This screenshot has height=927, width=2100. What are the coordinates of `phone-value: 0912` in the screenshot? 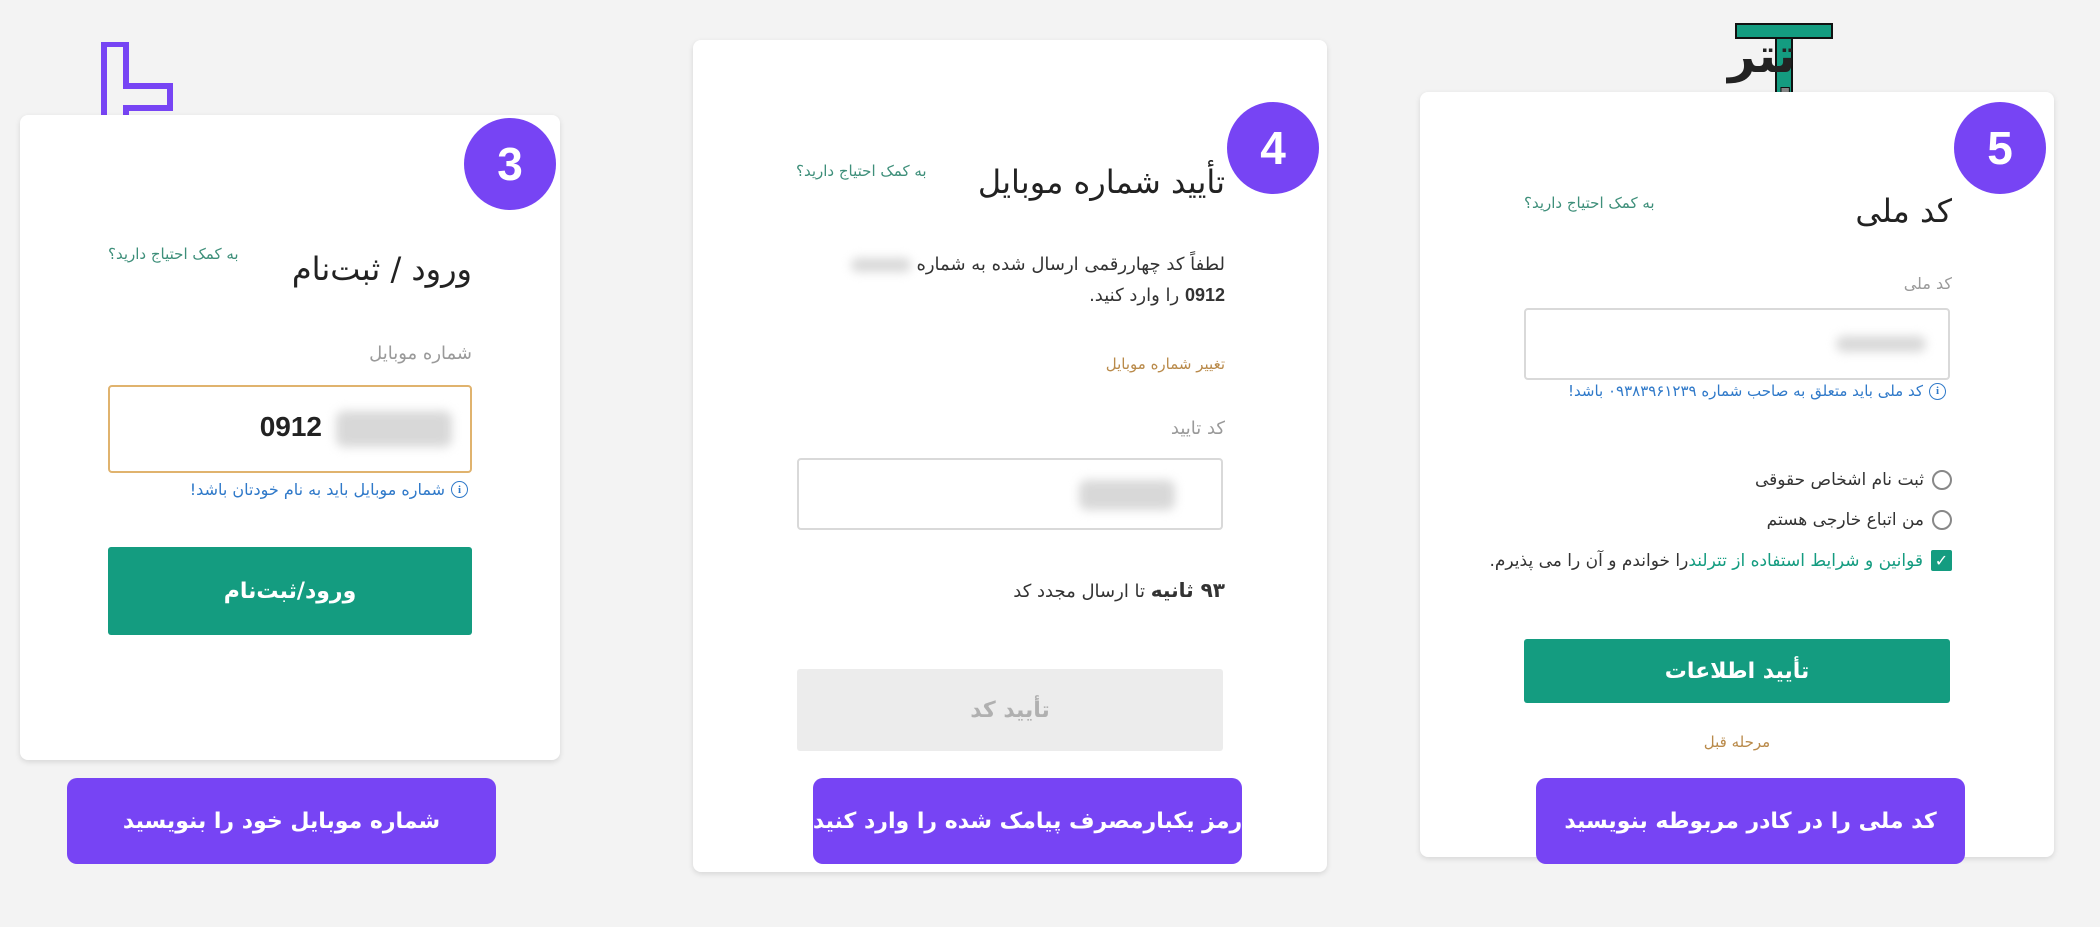 It's located at (290, 426).